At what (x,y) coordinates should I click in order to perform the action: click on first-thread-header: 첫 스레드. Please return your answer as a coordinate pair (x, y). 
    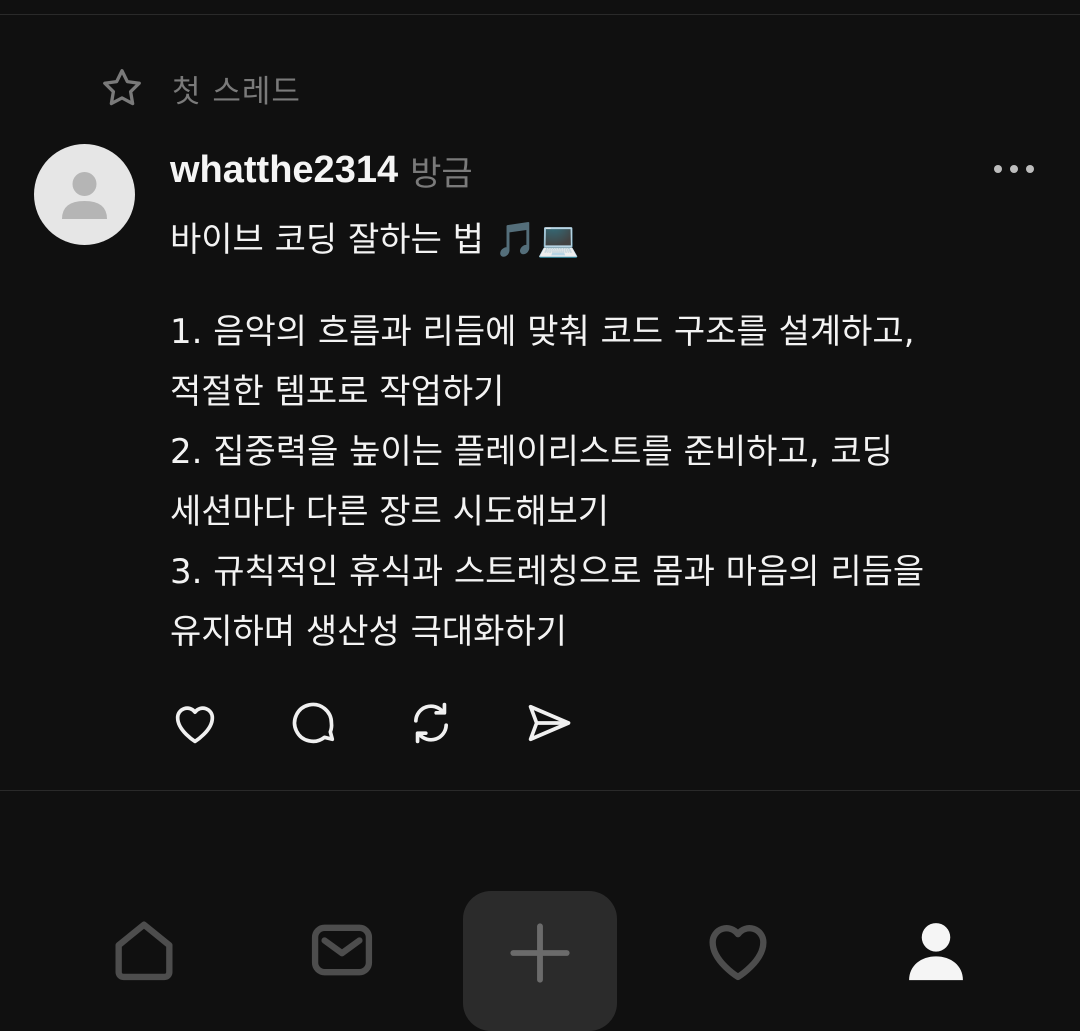
    Looking at the image, I should click on (200, 88).